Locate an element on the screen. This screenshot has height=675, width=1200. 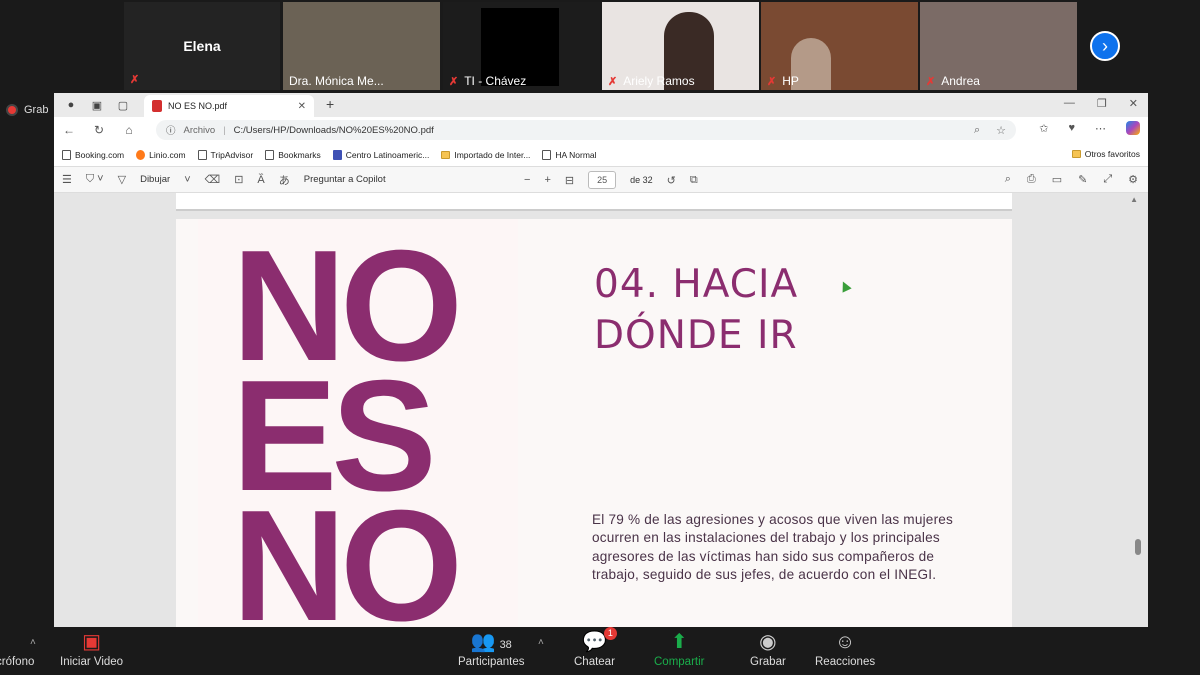
participant-tile-hp: ✗ HP is located at coordinates (839, 46).